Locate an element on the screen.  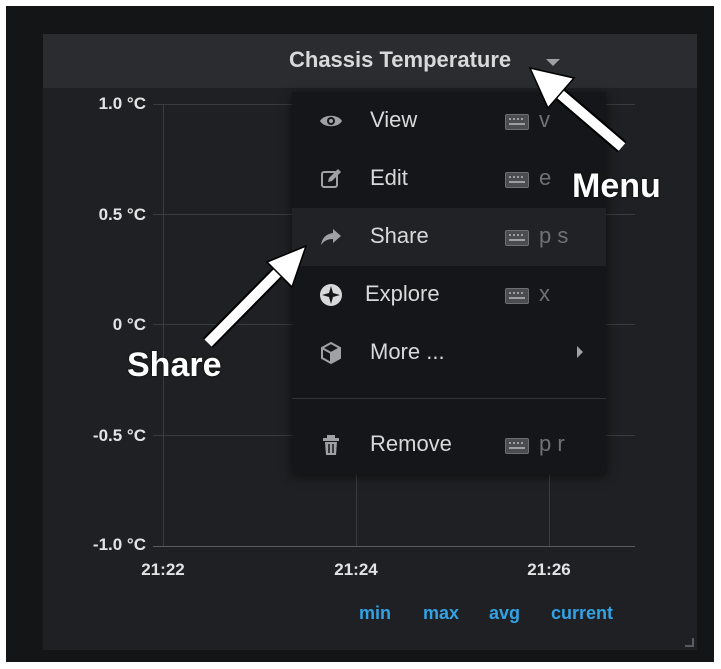
share-callout-label: Share is located at coordinates (174, 365).